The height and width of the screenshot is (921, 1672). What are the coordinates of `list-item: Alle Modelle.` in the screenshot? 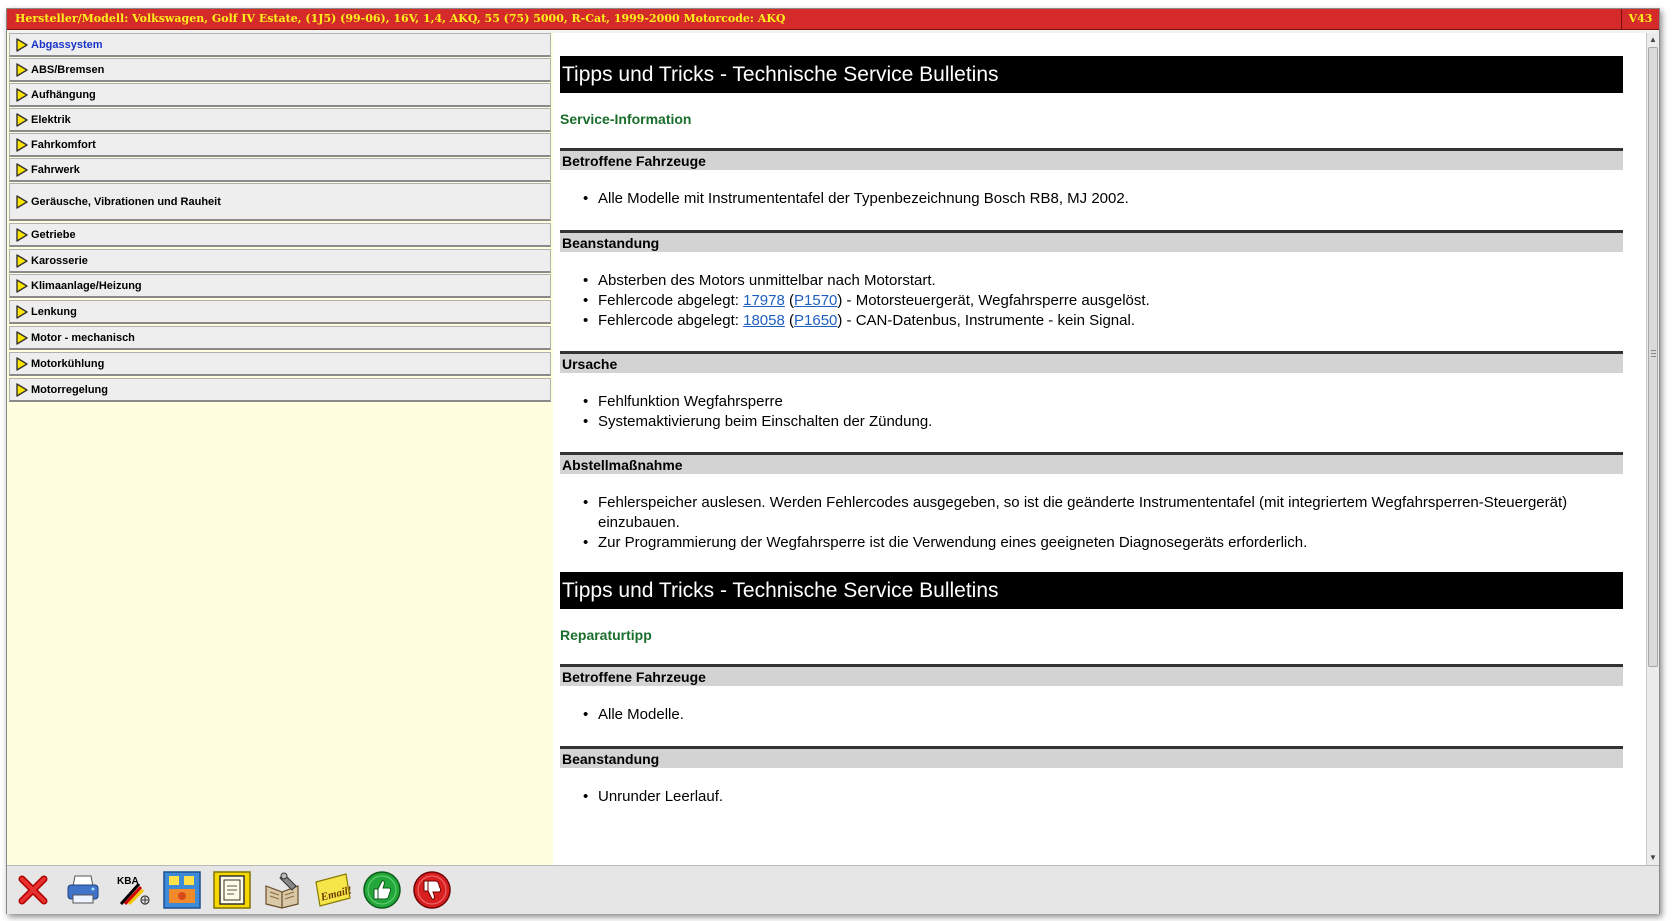 It's located at (1100, 715).